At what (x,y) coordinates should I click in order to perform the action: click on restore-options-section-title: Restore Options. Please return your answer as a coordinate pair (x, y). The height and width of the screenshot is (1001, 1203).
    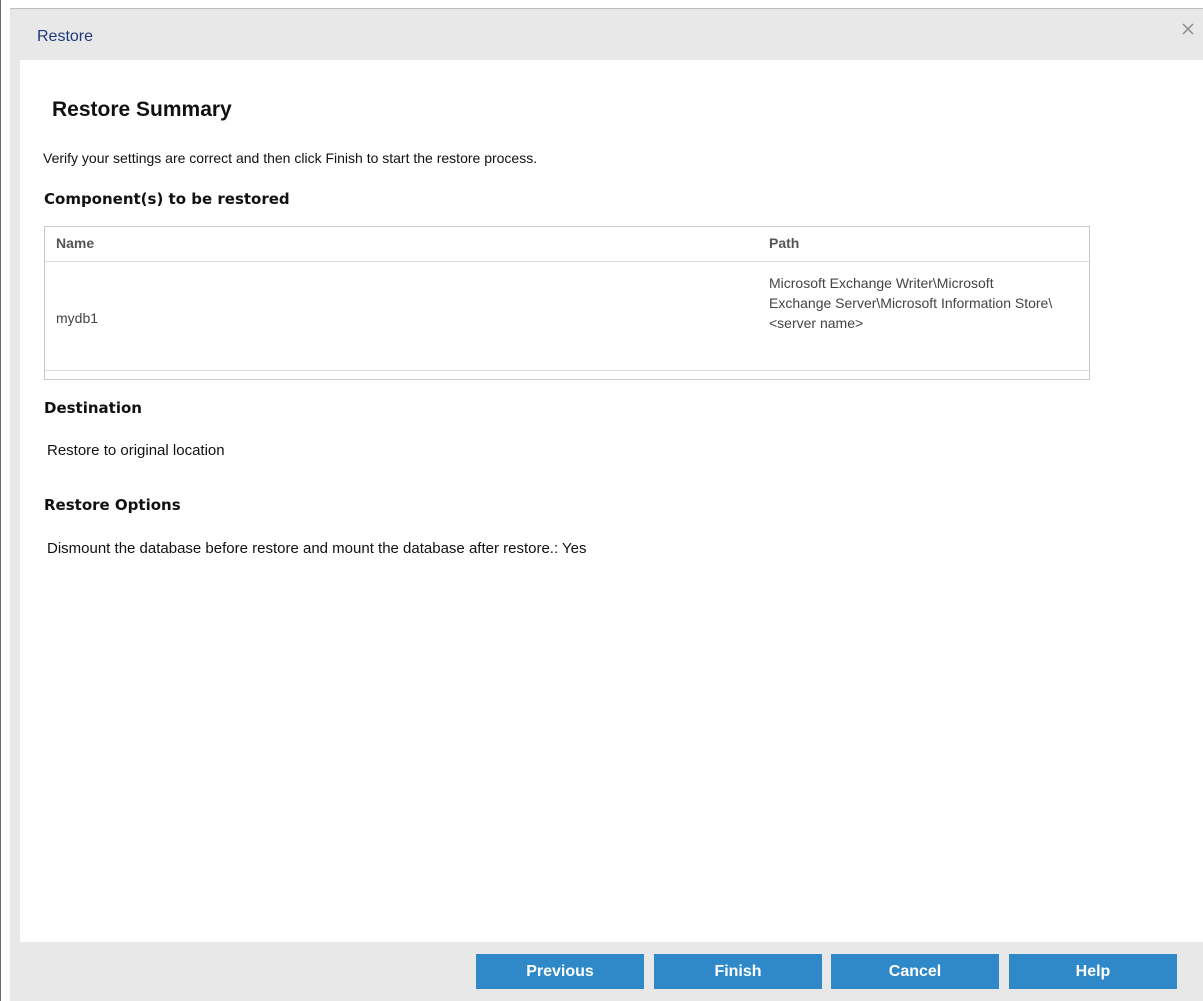
    Looking at the image, I should click on (112, 505).